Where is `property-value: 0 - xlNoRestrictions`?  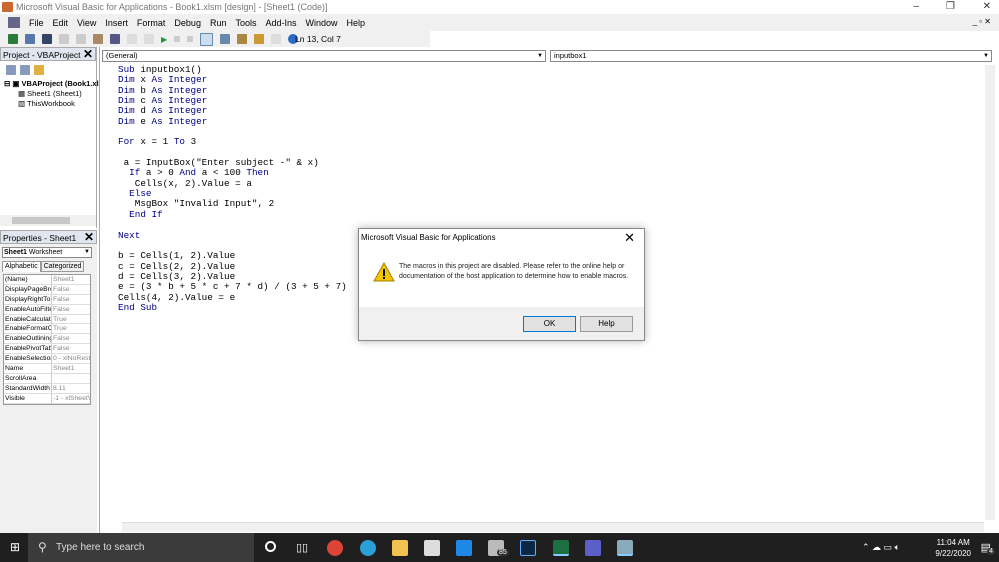
property-value: 0 - xlNoRestrictions is located at coordinates (71, 358).